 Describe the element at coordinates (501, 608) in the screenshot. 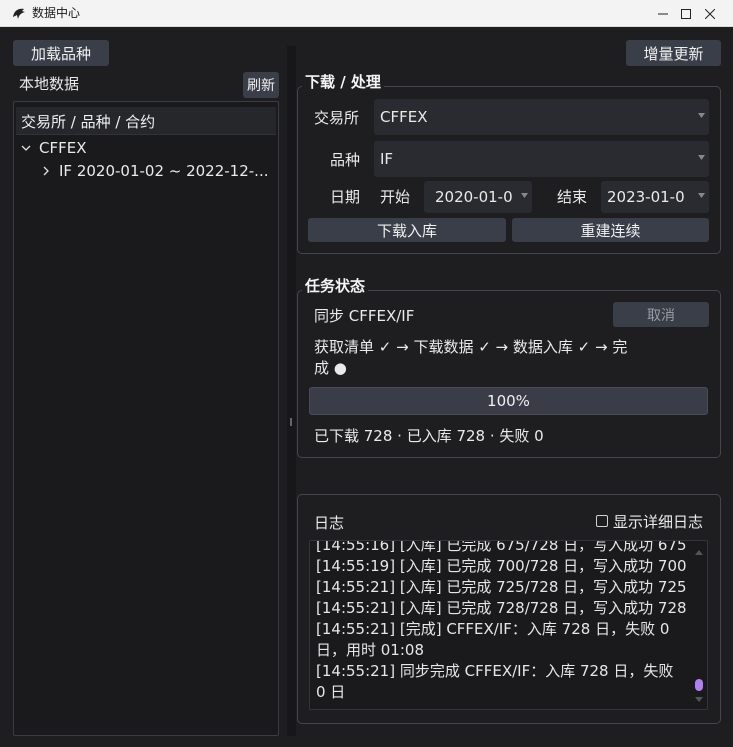

I see `log-line: [14:55:21] [入库] 已完成 728/728 日，写入成功 728` at that location.